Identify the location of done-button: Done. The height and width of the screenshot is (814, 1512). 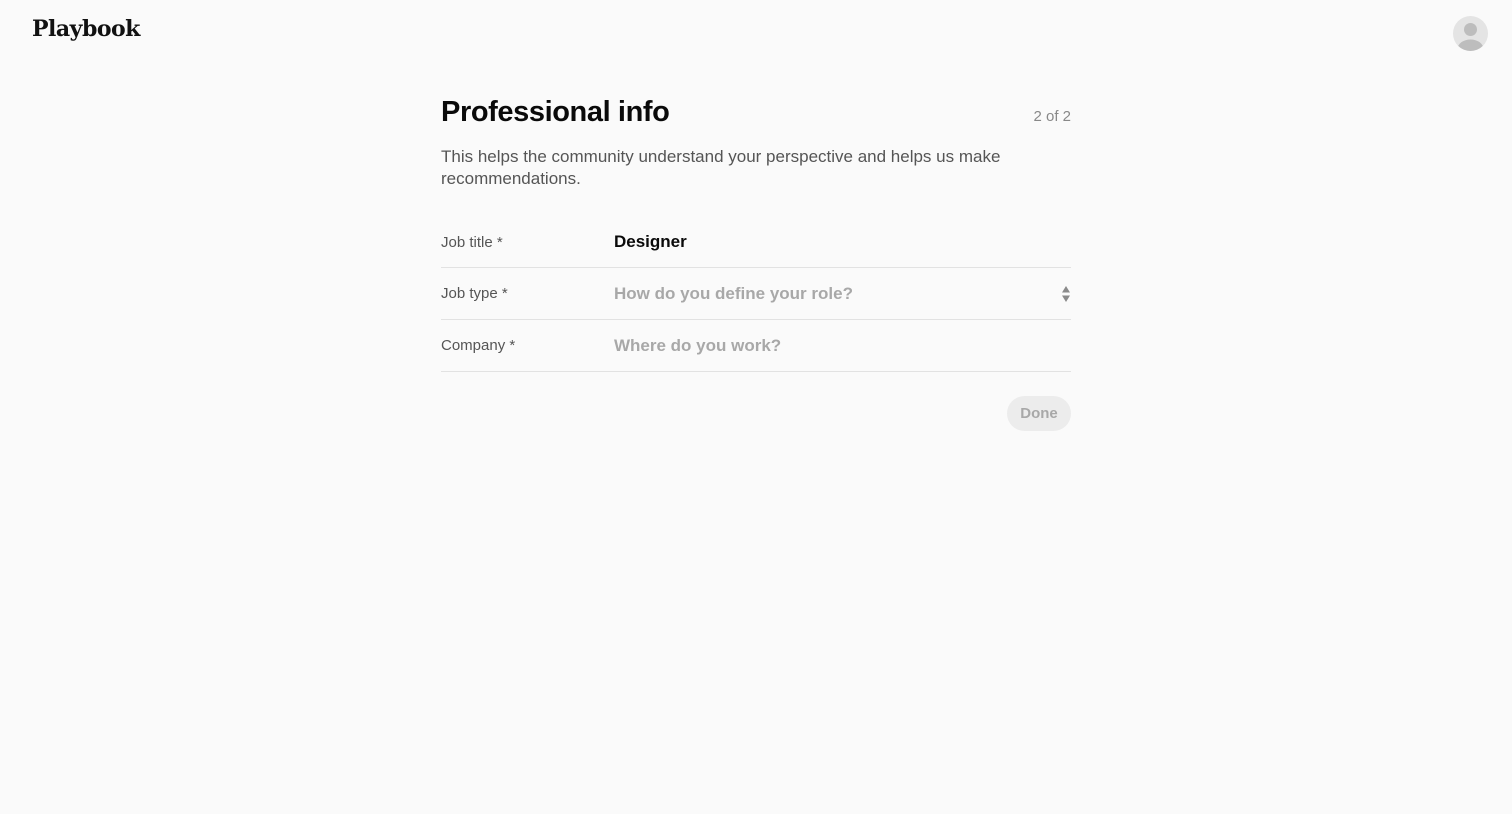
(1039, 413).